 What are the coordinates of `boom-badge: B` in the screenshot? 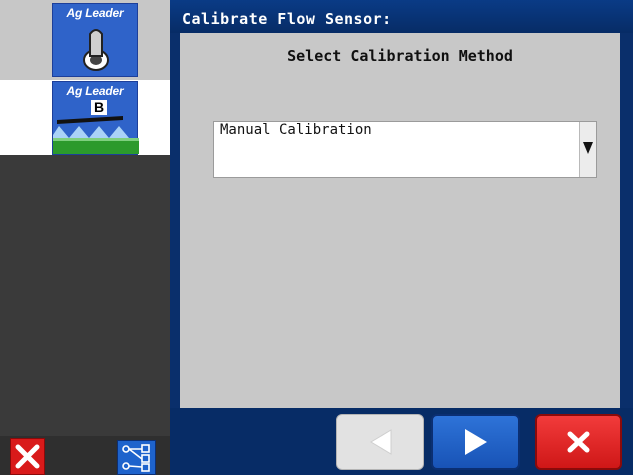 It's located at (99, 107).